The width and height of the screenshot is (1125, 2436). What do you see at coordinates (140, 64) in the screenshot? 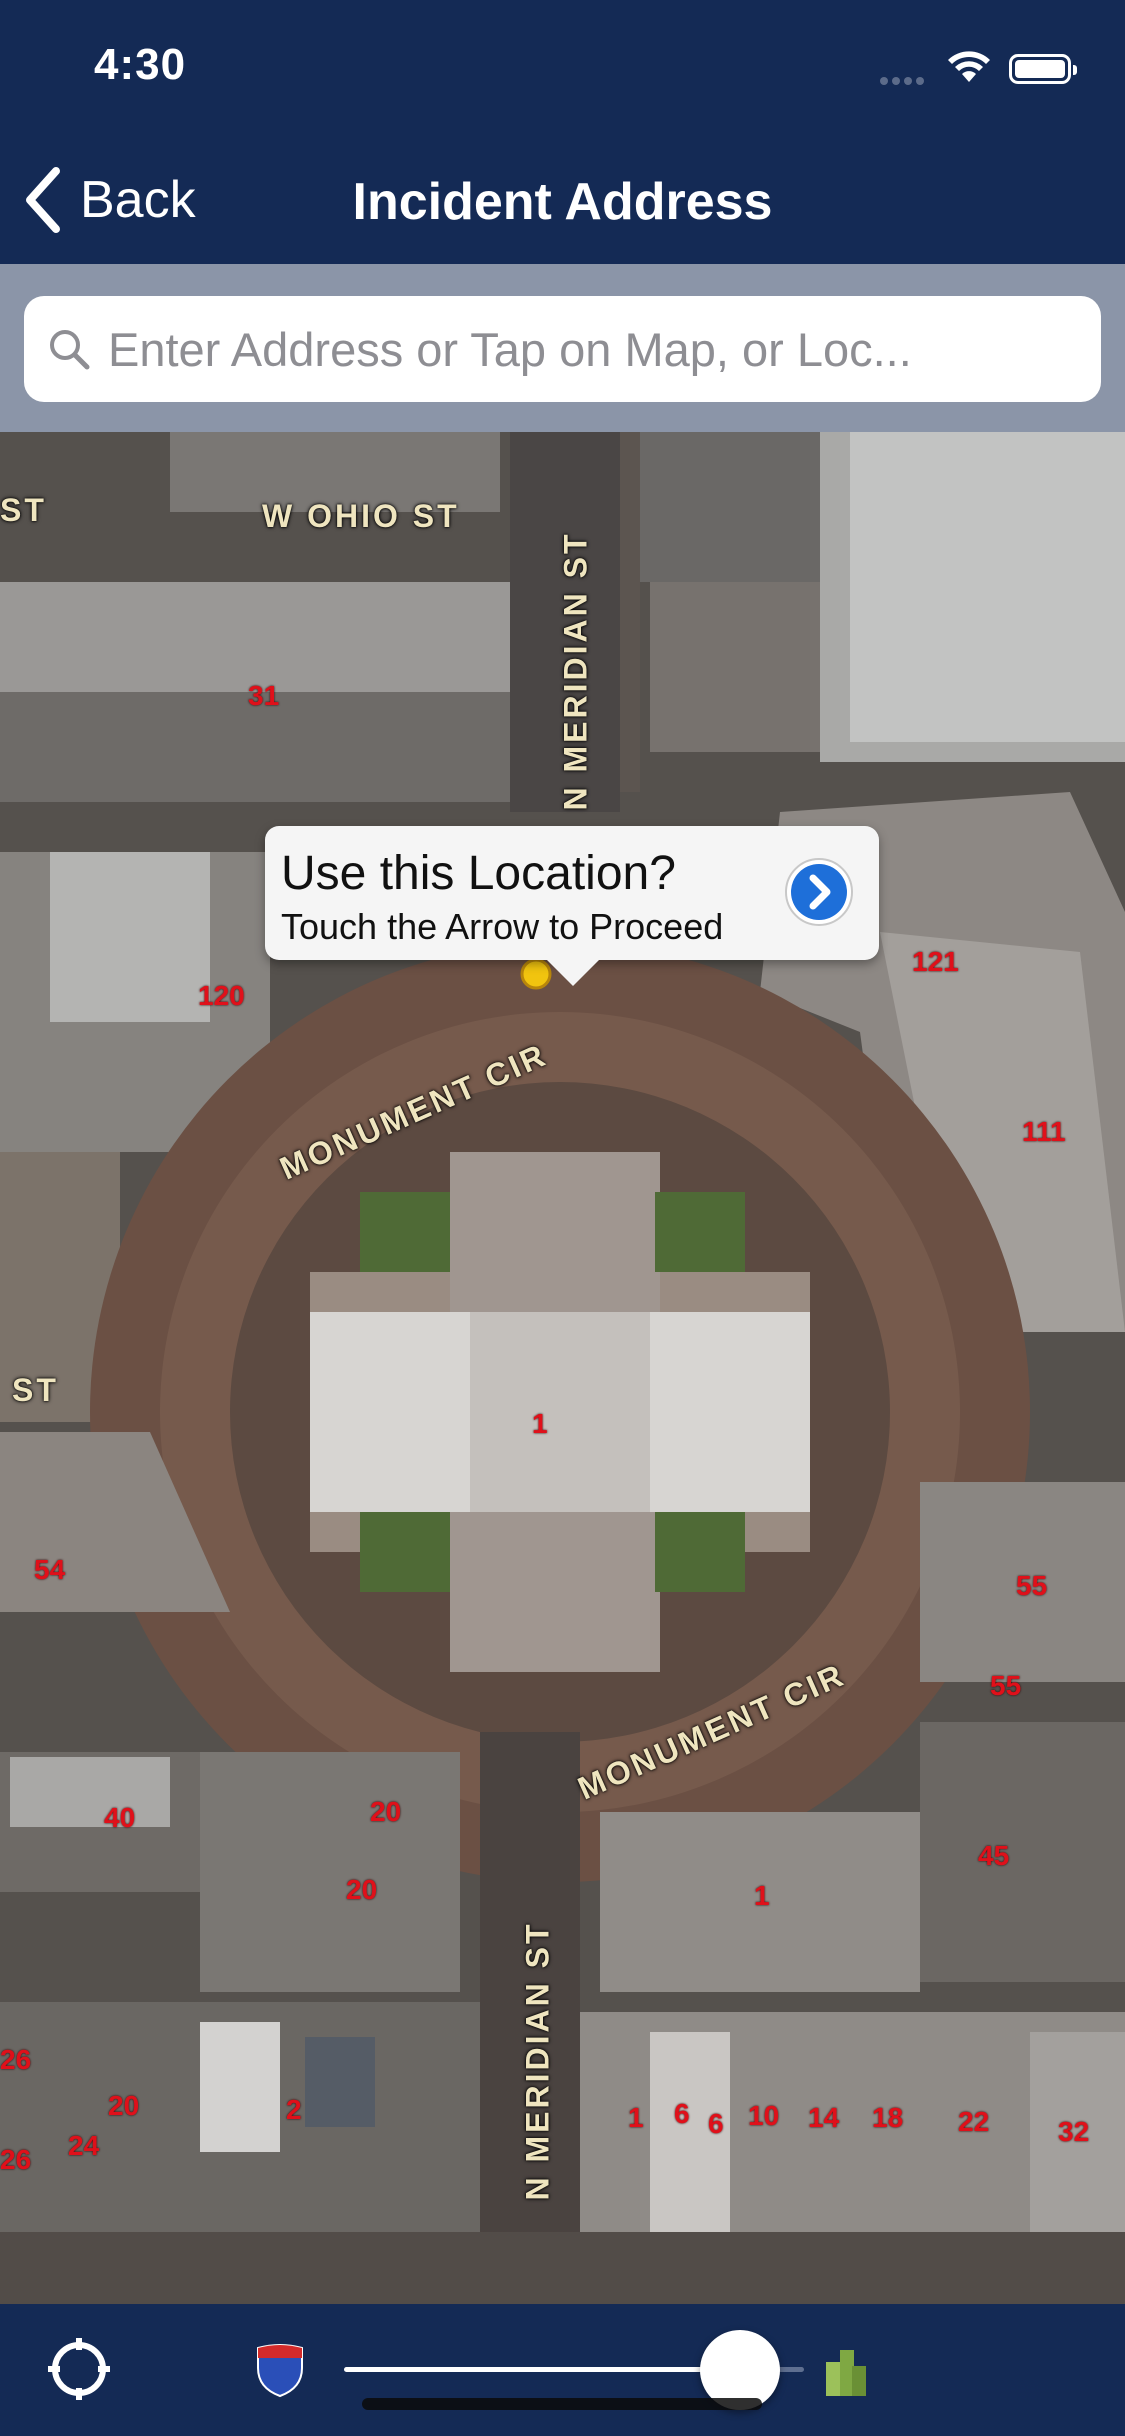
I see `status-time: 4:30` at bounding box center [140, 64].